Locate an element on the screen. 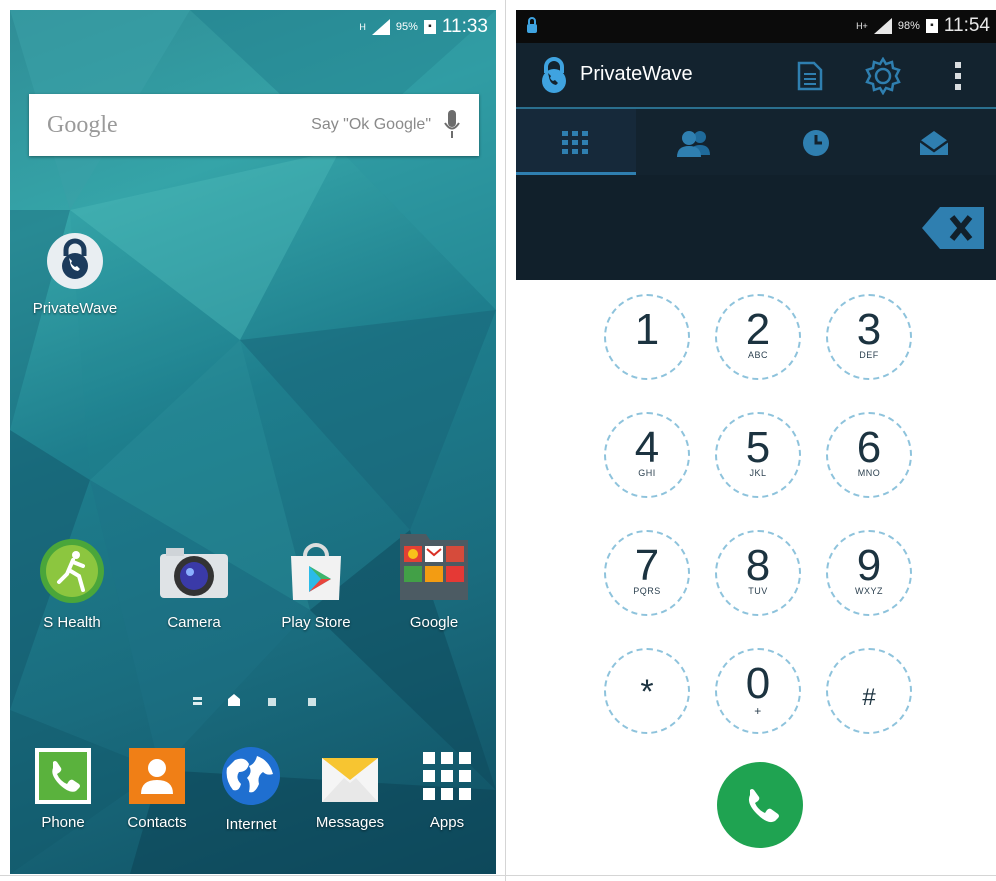  app-play-store: Play Store is located at coordinates (316, 584).